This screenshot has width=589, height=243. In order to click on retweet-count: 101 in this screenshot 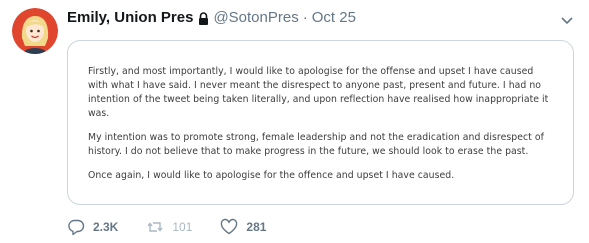, I will do `click(182, 227)`.